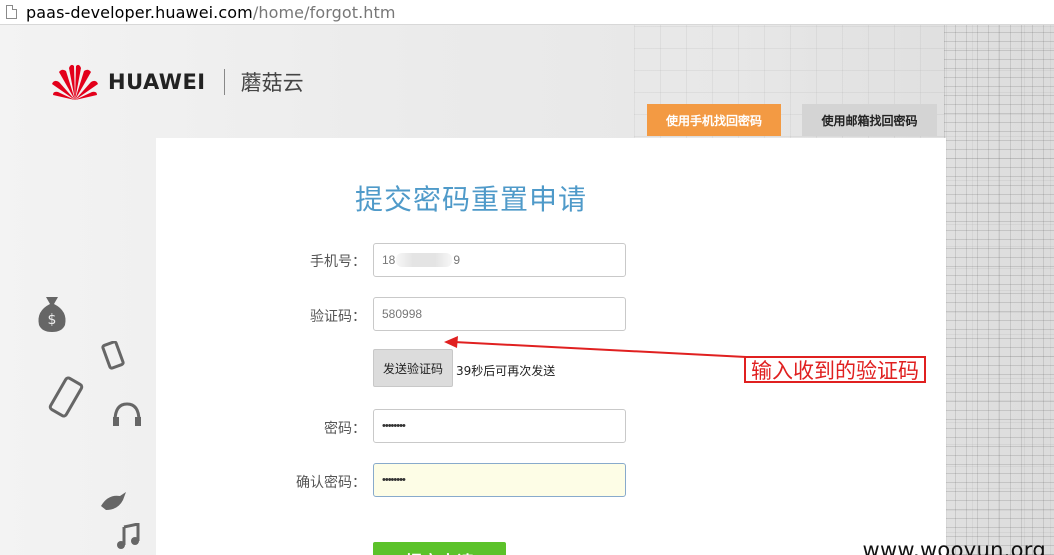  I want to click on smartphone-icon, so click(66, 397).